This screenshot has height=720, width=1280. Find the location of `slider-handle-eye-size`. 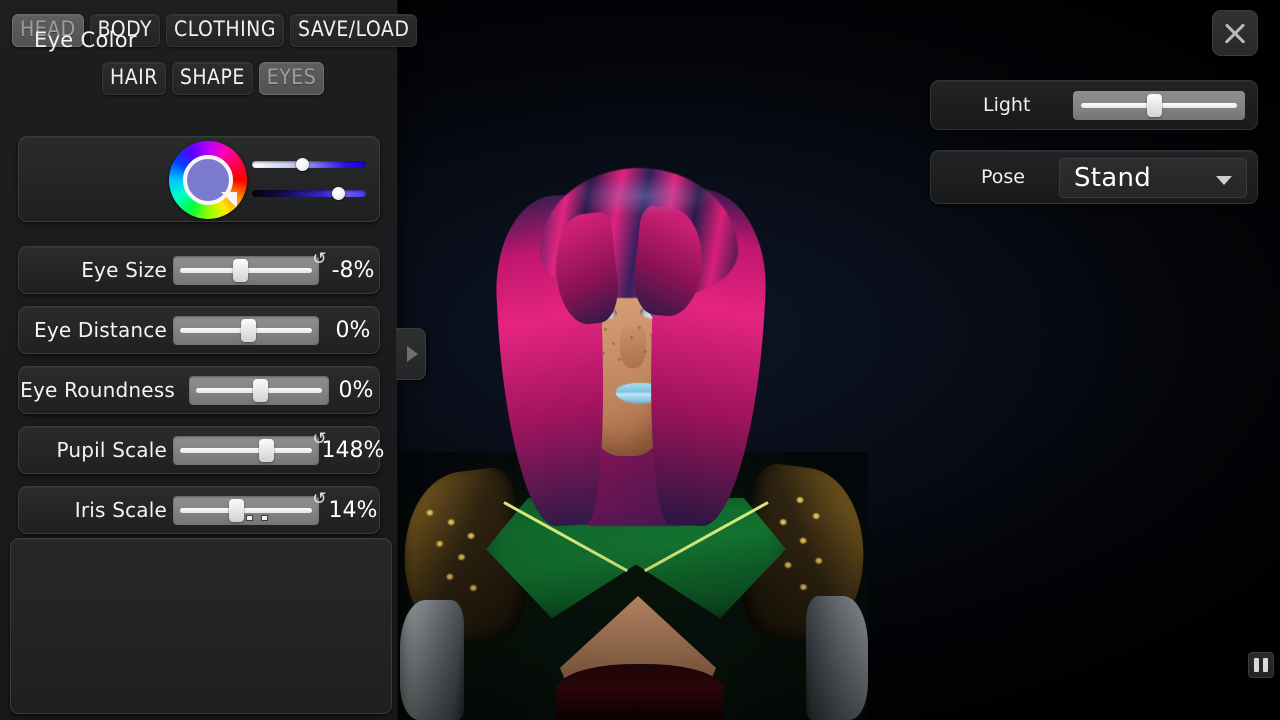

slider-handle-eye-size is located at coordinates (240, 270).